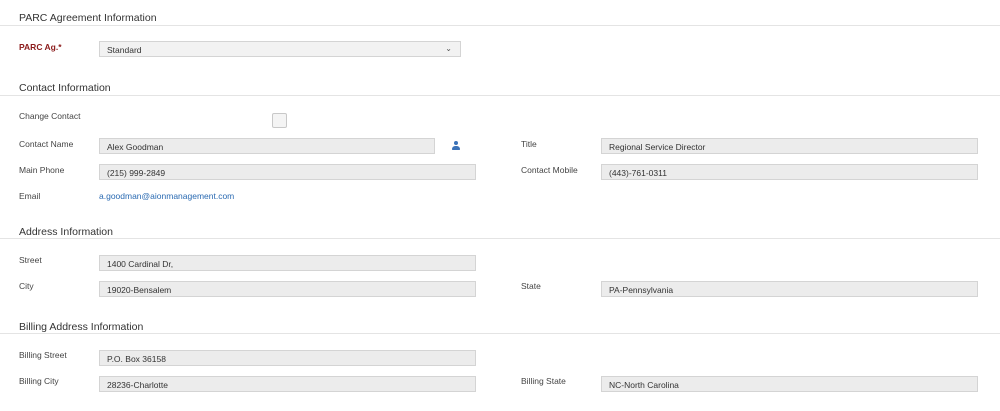 This screenshot has height=411, width=1000. I want to click on state-field: PA-Pennsylvania, so click(789, 289).